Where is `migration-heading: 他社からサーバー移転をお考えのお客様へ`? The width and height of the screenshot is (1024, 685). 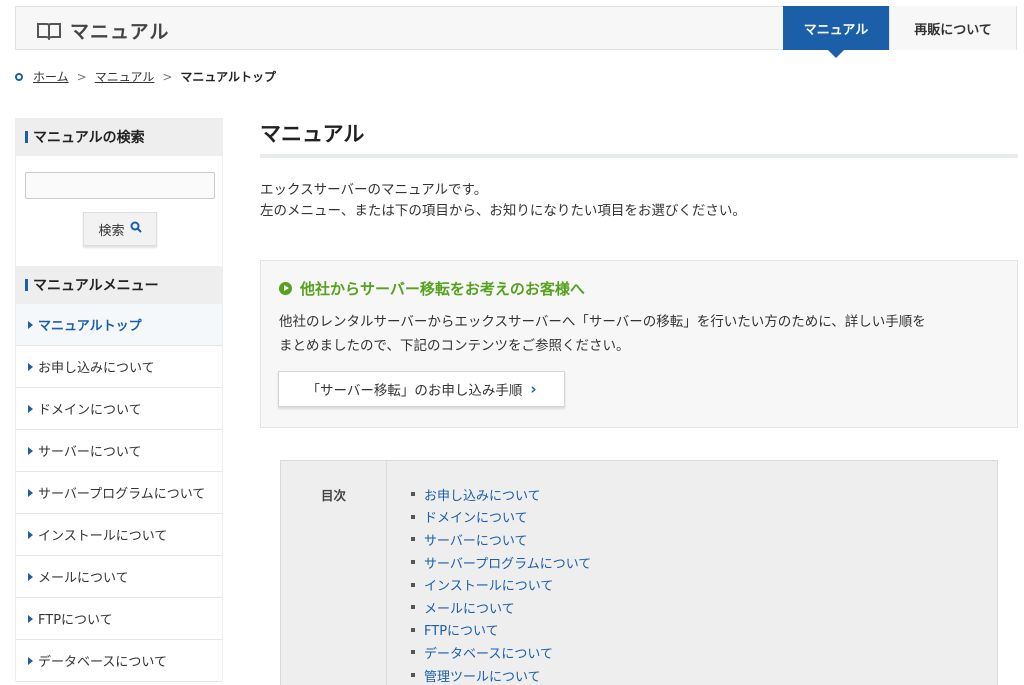 migration-heading: 他社からサーバー移転をお考えのお客様へ is located at coordinates (432, 288).